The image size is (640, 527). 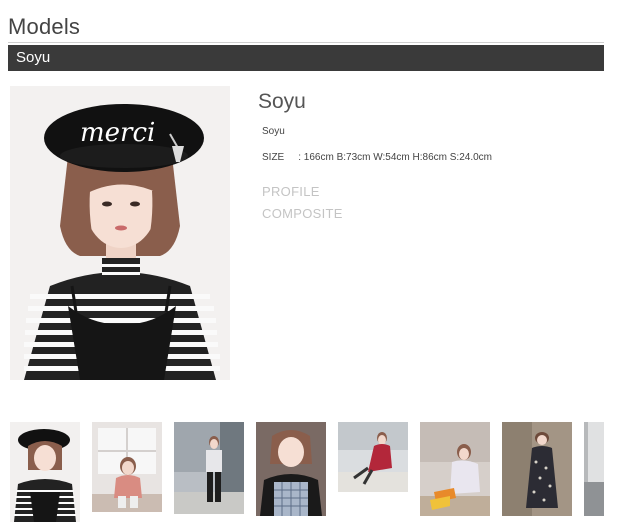 What do you see at coordinates (395, 157) in the screenshot?
I see `size-value: : 166cm B:73cm W:54cm H:86cm S:24.0cm` at bounding box center [395, 157].